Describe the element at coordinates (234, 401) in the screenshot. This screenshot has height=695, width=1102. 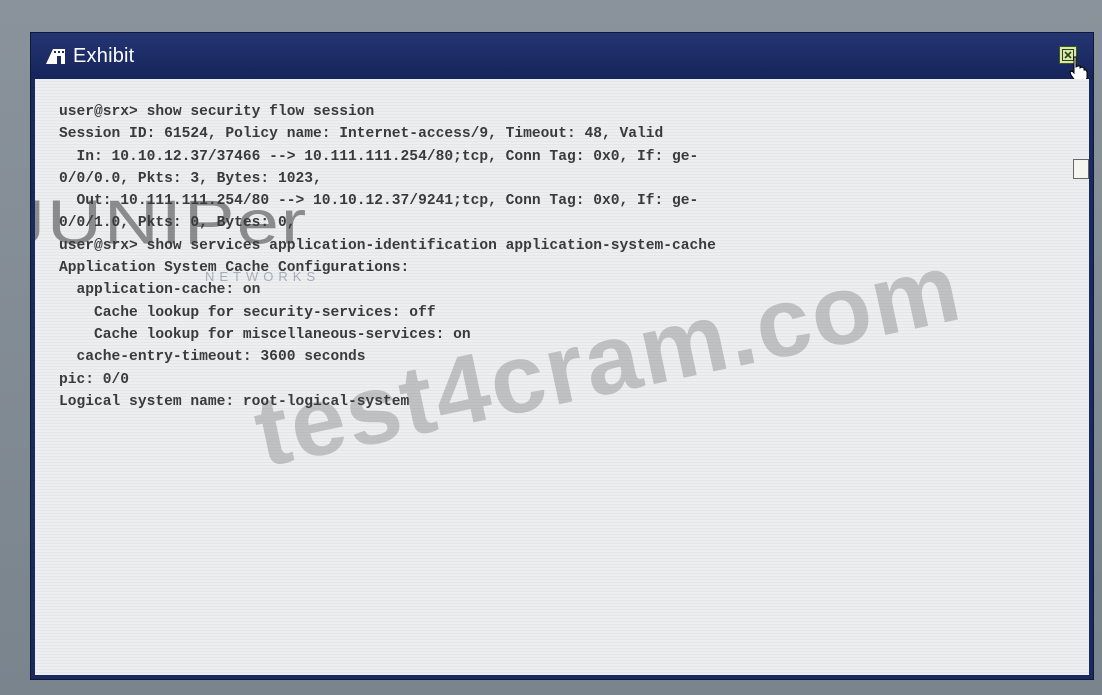
I see `terminal-line: Logical system name: root-logical-system` at that location.